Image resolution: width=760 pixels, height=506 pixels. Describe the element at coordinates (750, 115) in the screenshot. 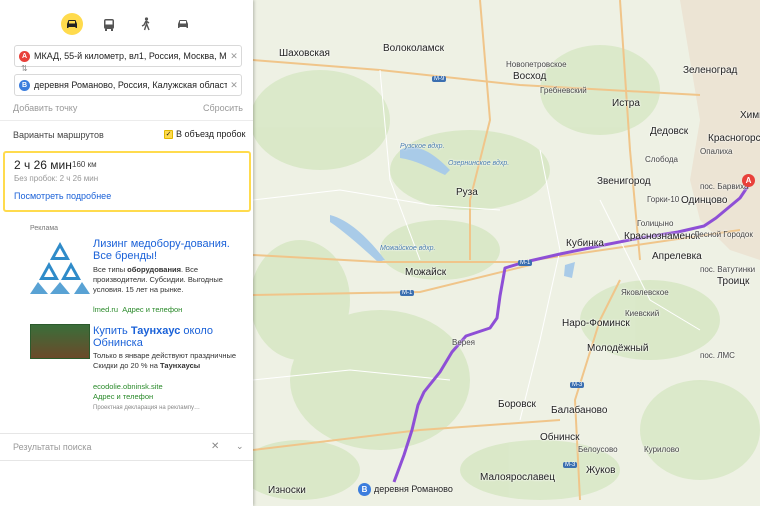

I see `town-label: Химки` at that location.